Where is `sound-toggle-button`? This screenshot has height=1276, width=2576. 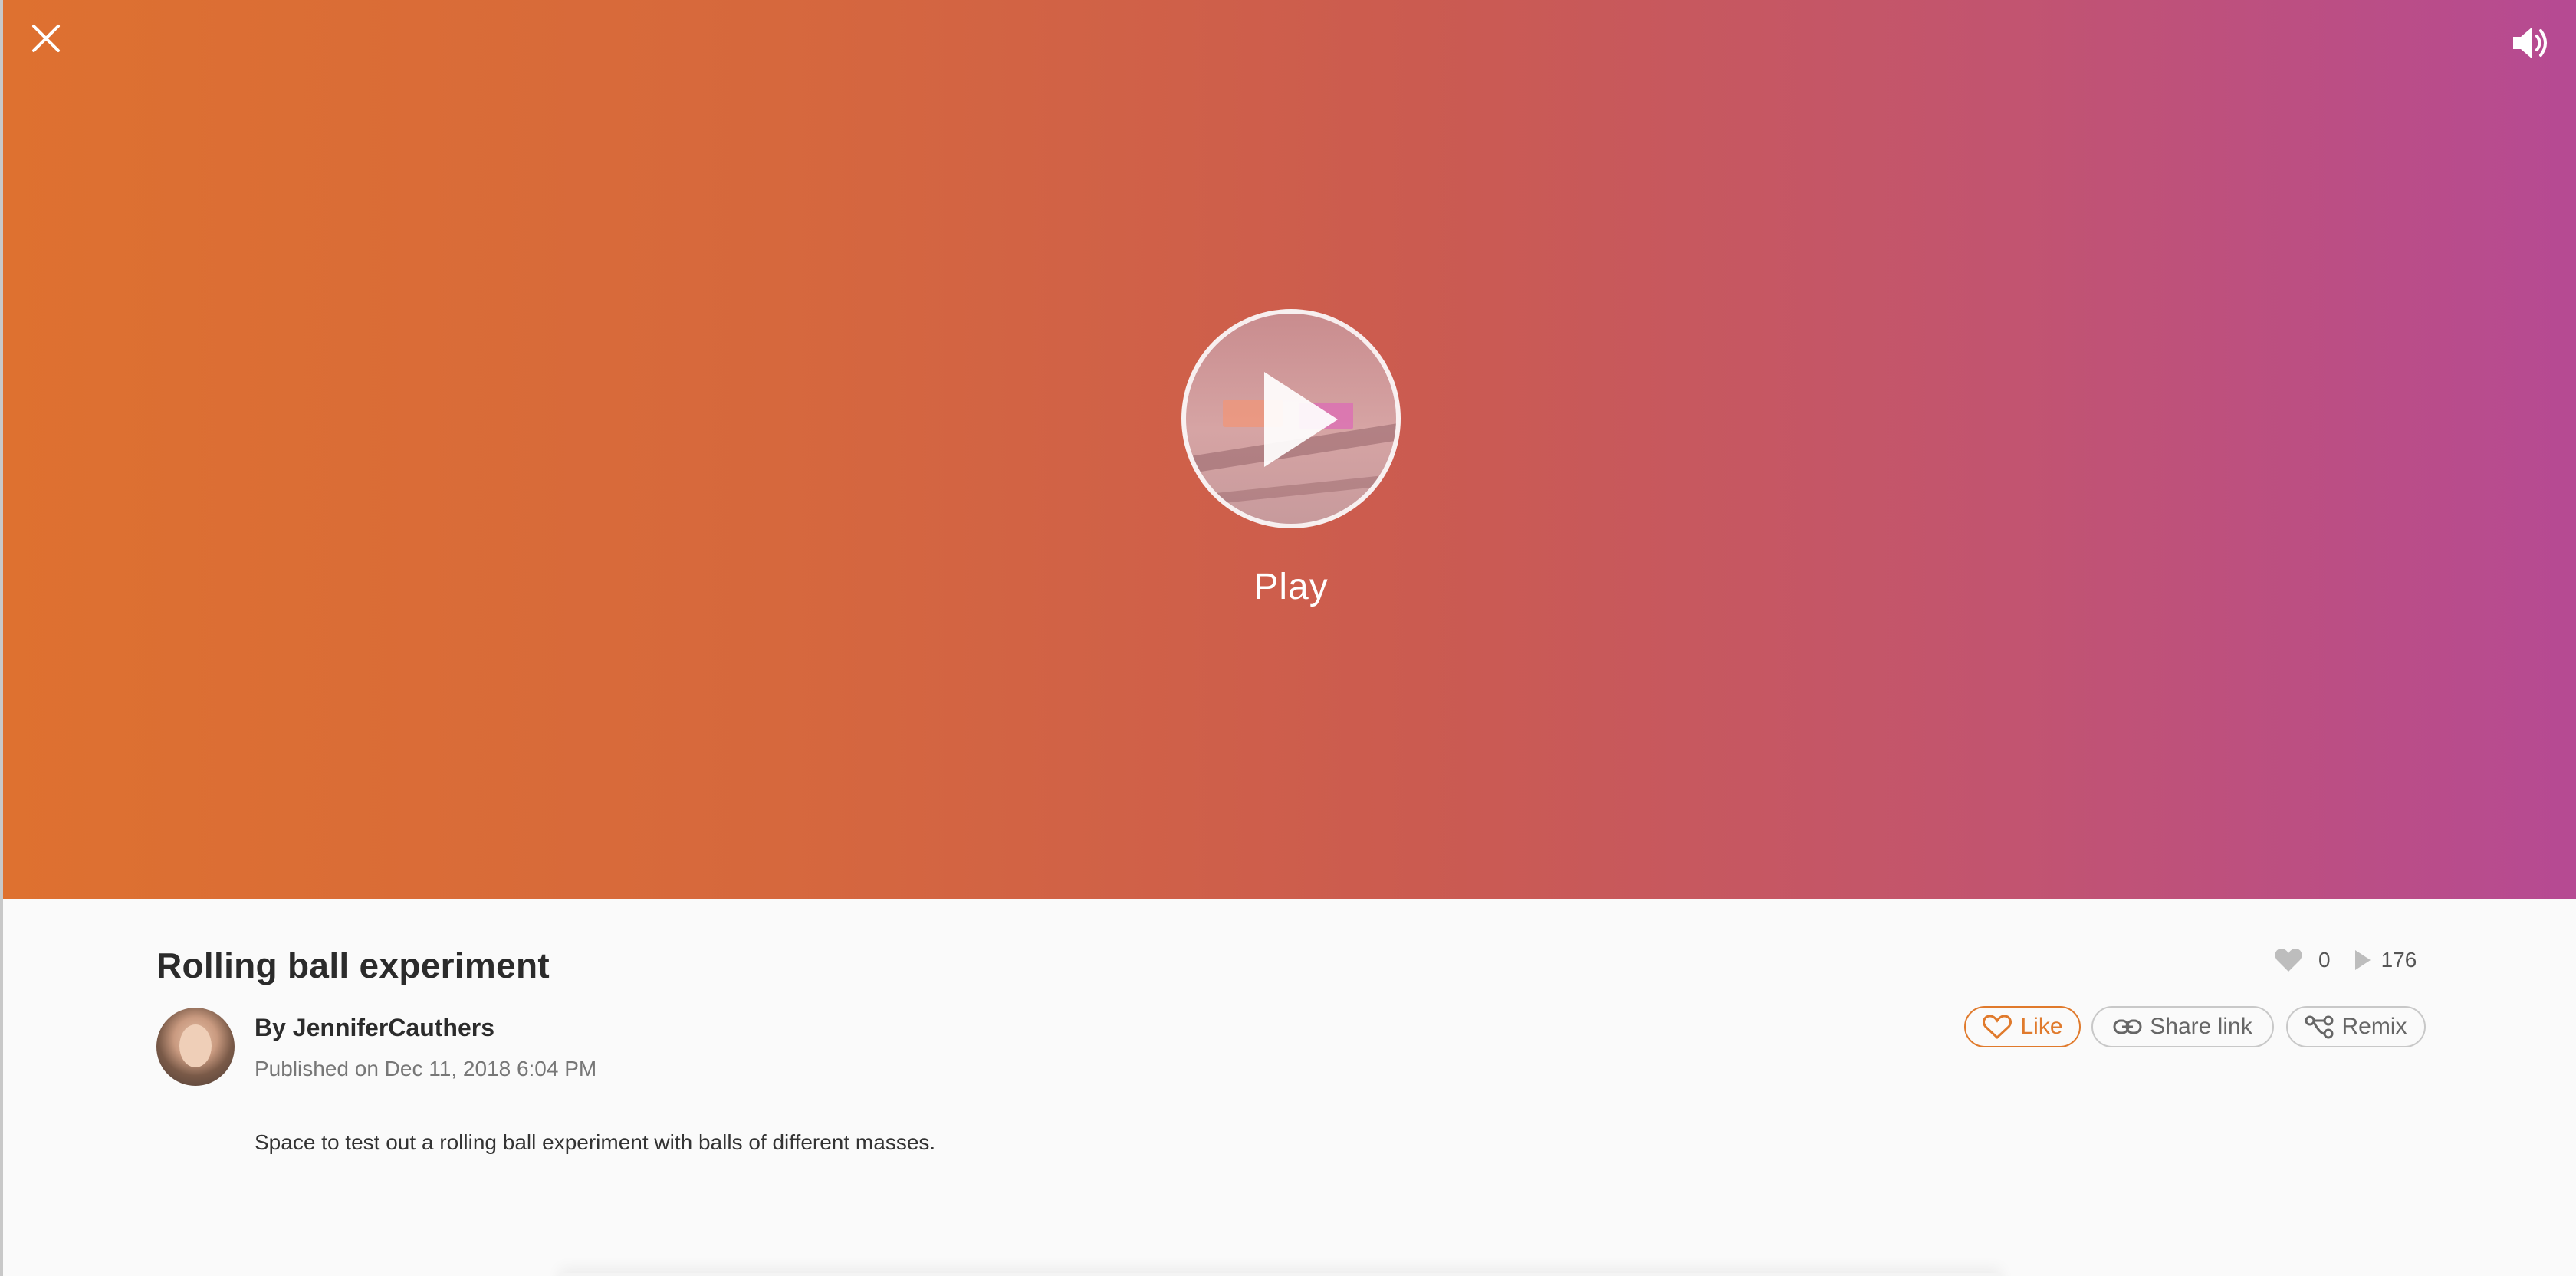
sound-toggle-button is located at coordinates (2532, 43).